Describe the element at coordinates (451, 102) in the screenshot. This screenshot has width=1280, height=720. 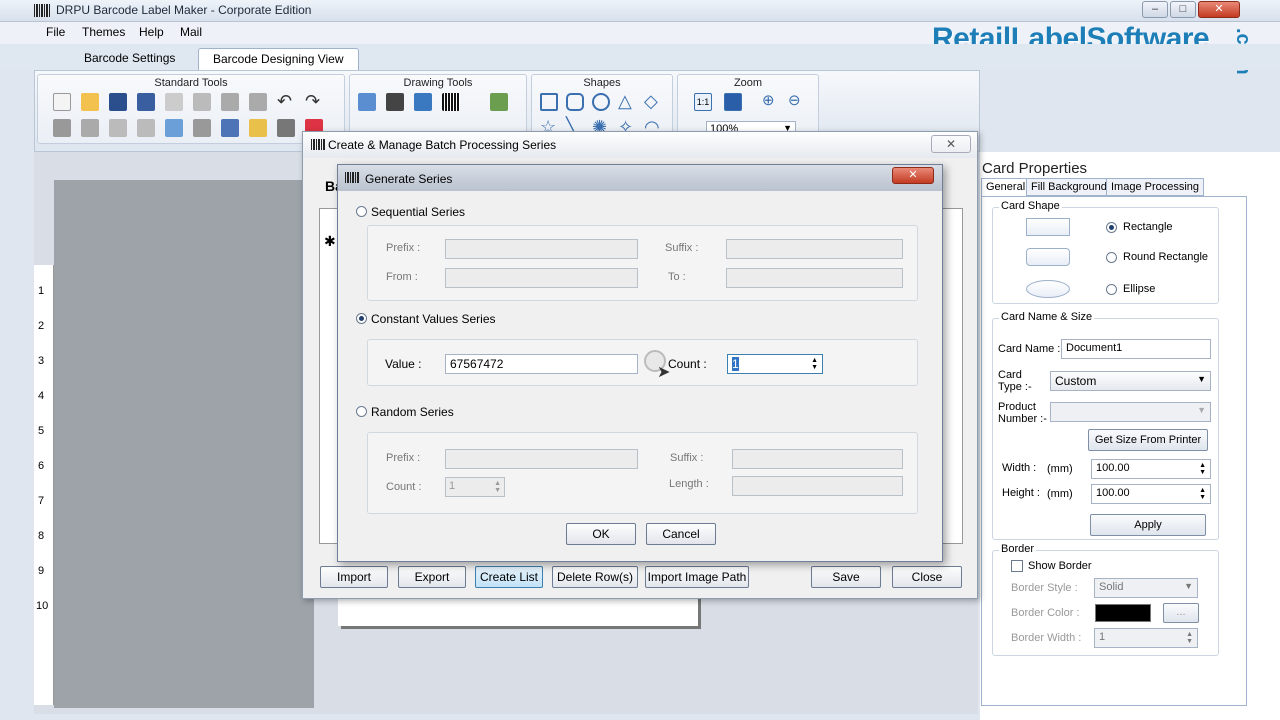
I see `barcode-icon` at that location.